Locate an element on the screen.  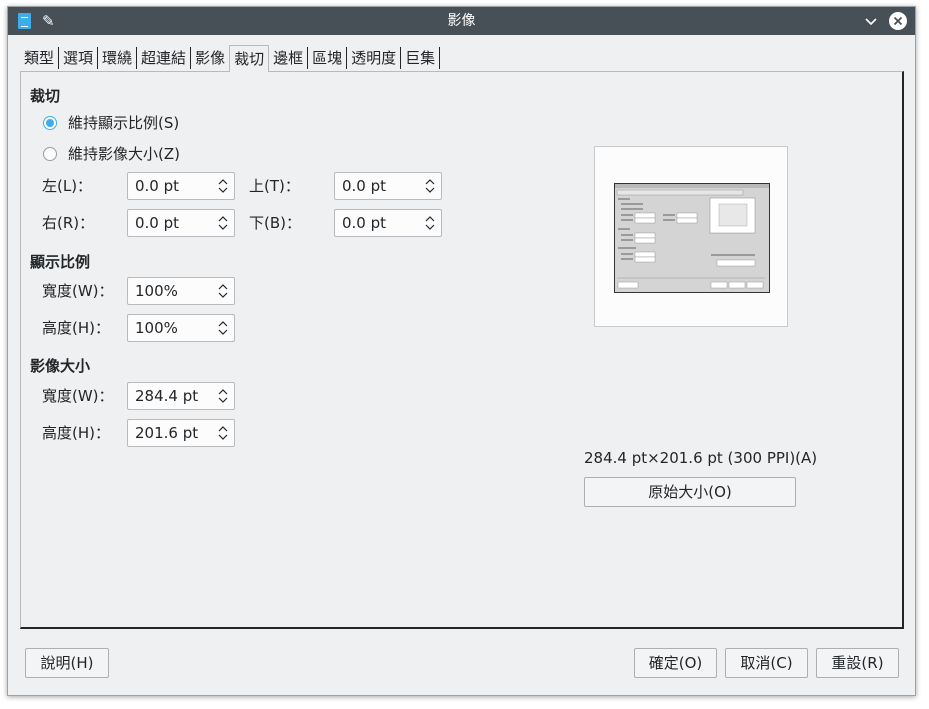
crop-right-value: 0.0 pt is located at coordinates (157, 223).